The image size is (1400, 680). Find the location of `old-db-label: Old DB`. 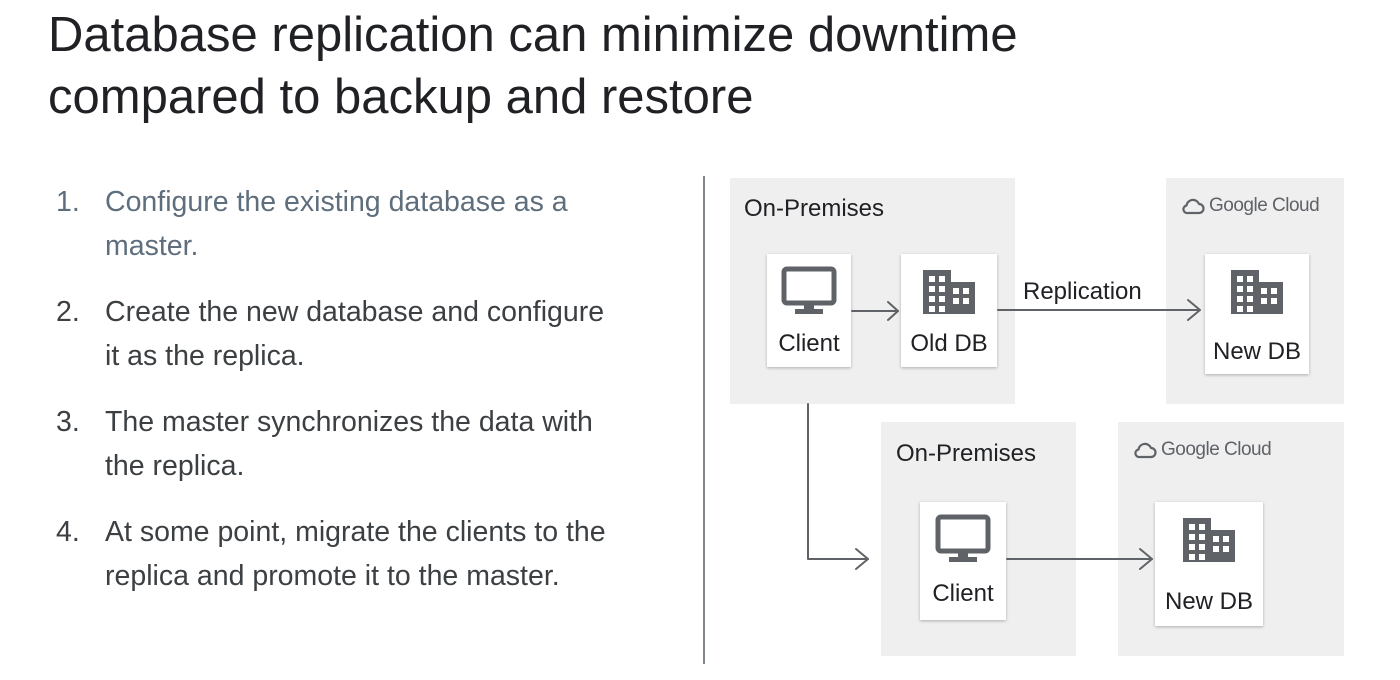

old-db-label: Old DB is located at coordinates (949, 343).